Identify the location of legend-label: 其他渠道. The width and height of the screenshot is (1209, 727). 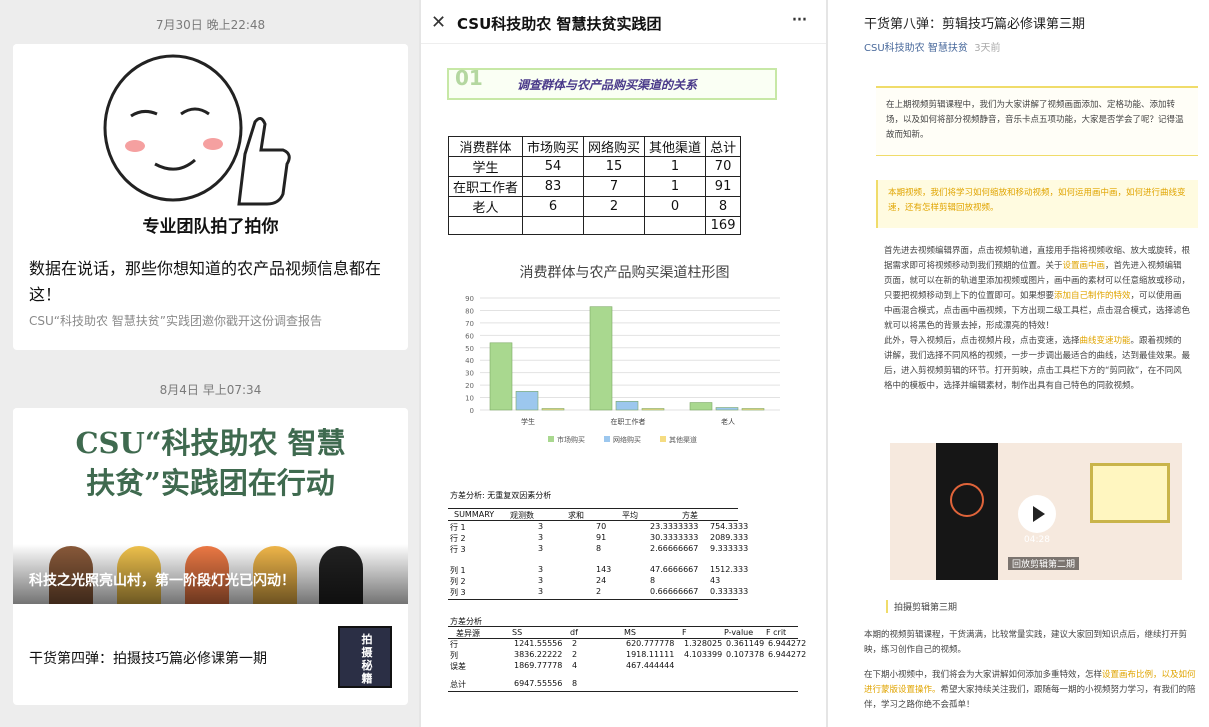
(683, 439).